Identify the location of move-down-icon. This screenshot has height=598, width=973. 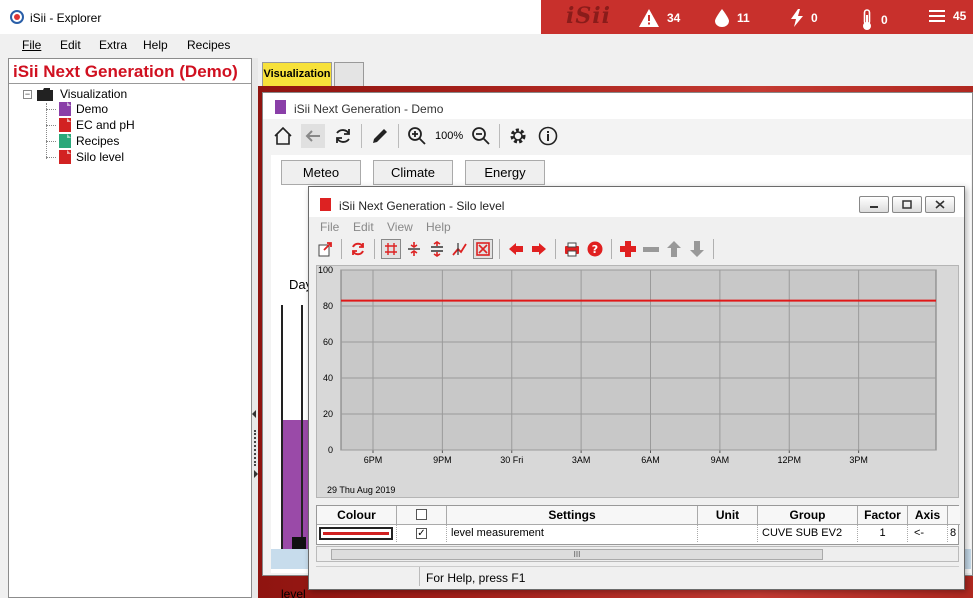
(697, 249).